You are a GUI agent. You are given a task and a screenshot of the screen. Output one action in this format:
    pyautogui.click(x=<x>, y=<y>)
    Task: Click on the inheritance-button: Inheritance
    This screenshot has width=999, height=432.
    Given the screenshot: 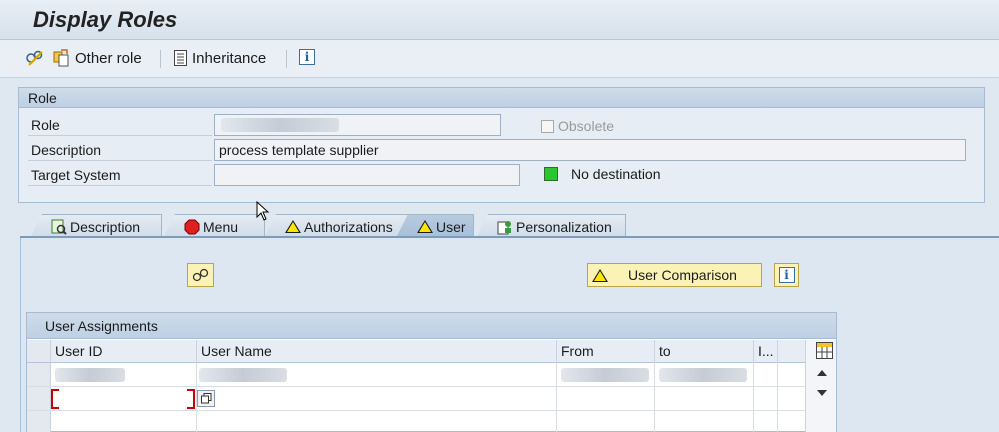 What is the action you would take?
    pyautogui.click(x=219, y=58)
    